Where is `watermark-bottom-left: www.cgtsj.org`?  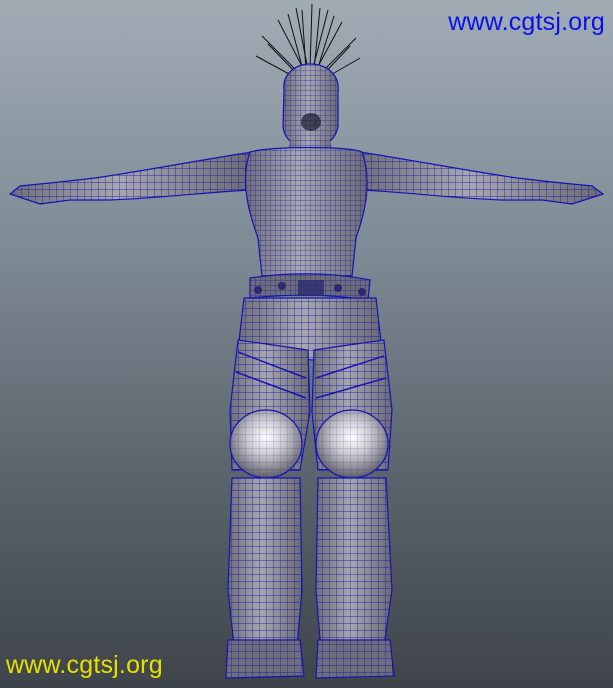 watermark-bottom-left: www.cgtsj.org is located at coordinates (84, 665).